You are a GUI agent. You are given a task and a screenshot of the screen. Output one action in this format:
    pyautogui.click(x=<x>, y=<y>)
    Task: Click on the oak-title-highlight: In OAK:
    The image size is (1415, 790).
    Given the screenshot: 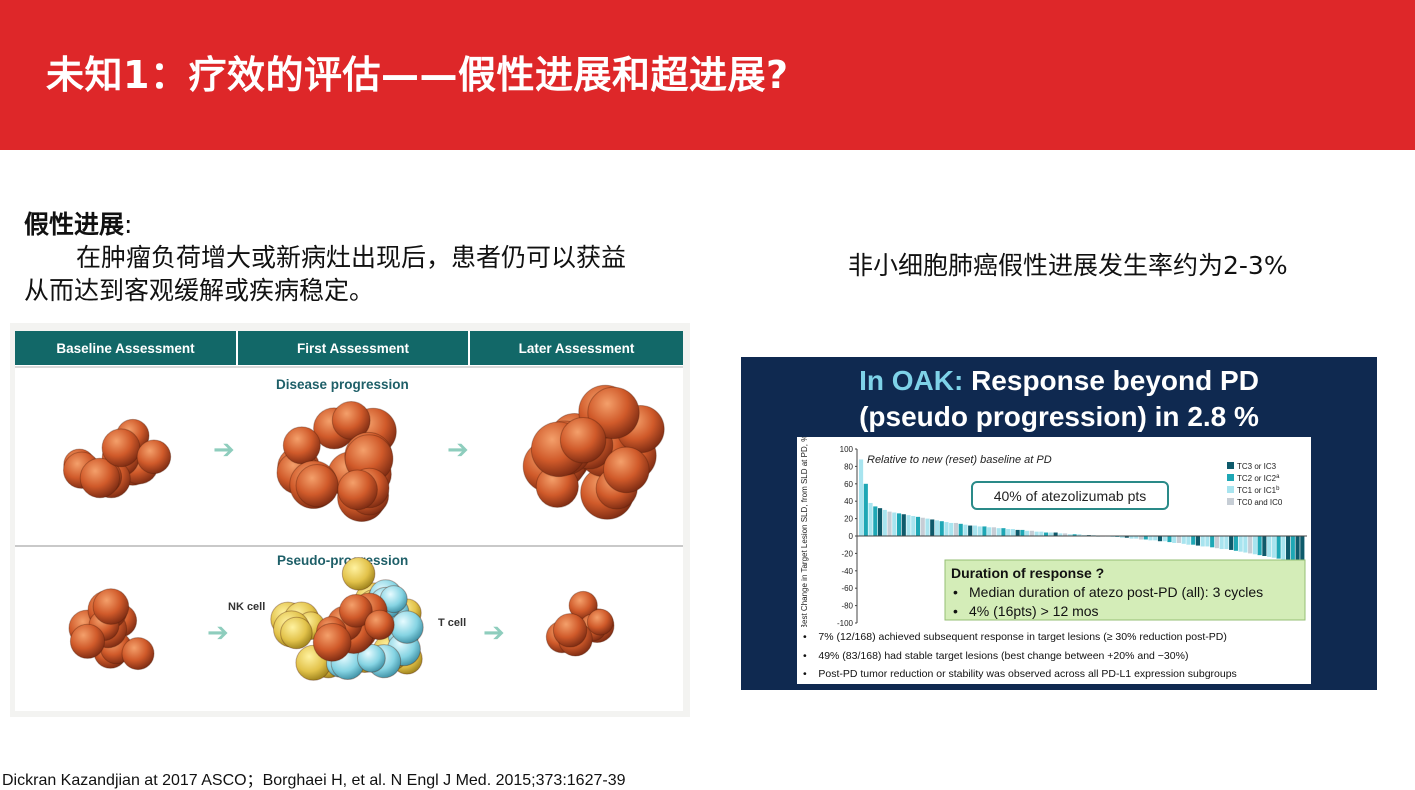 What is the action you would take?
    pyautogui.click(x=911, y=380)
    